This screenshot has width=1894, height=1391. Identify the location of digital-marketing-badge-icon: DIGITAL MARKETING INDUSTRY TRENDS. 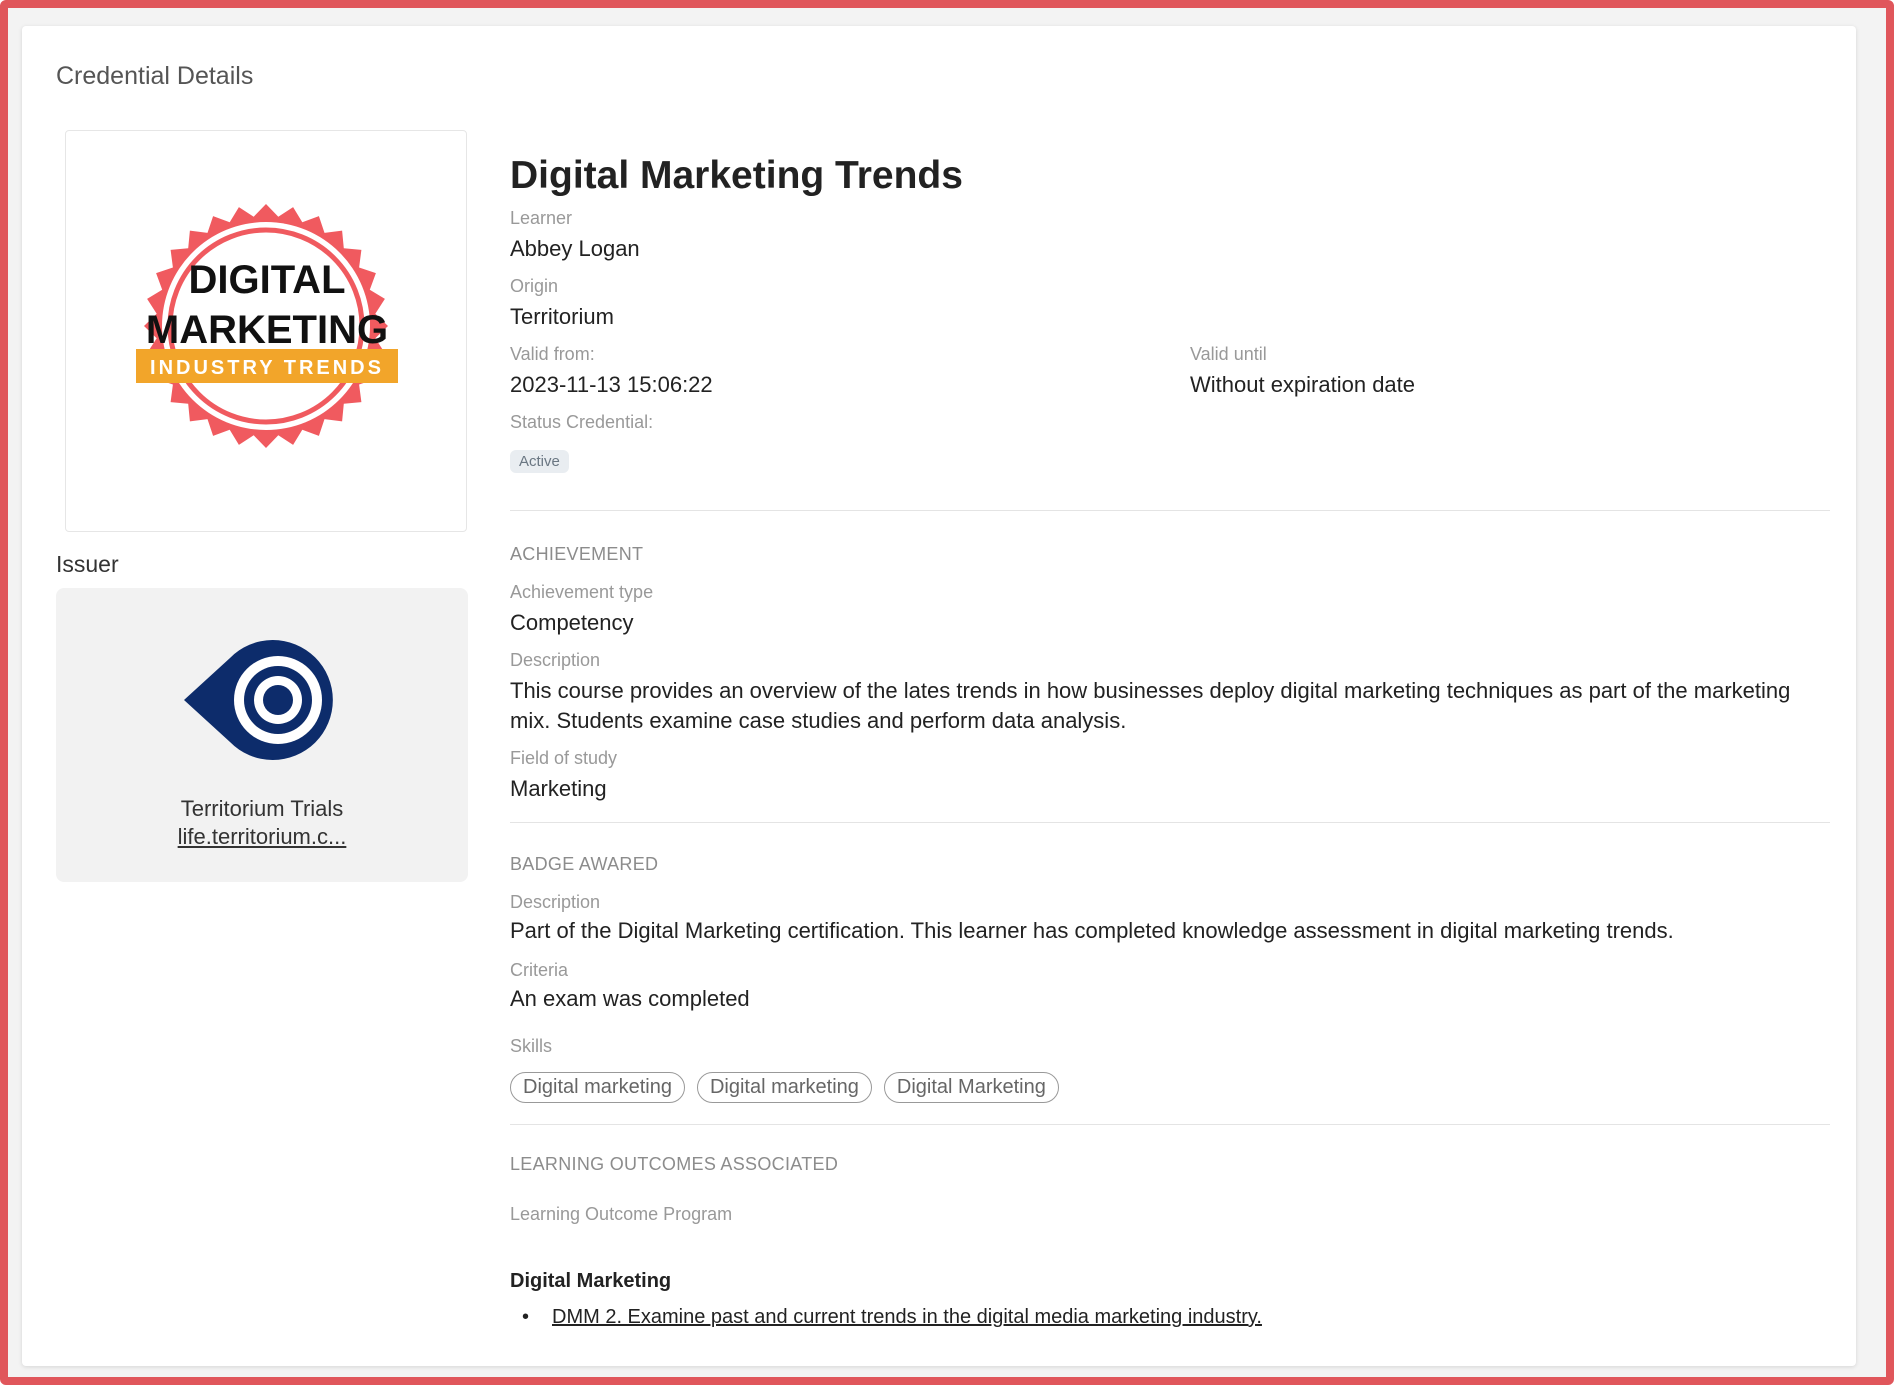
(267, 326).